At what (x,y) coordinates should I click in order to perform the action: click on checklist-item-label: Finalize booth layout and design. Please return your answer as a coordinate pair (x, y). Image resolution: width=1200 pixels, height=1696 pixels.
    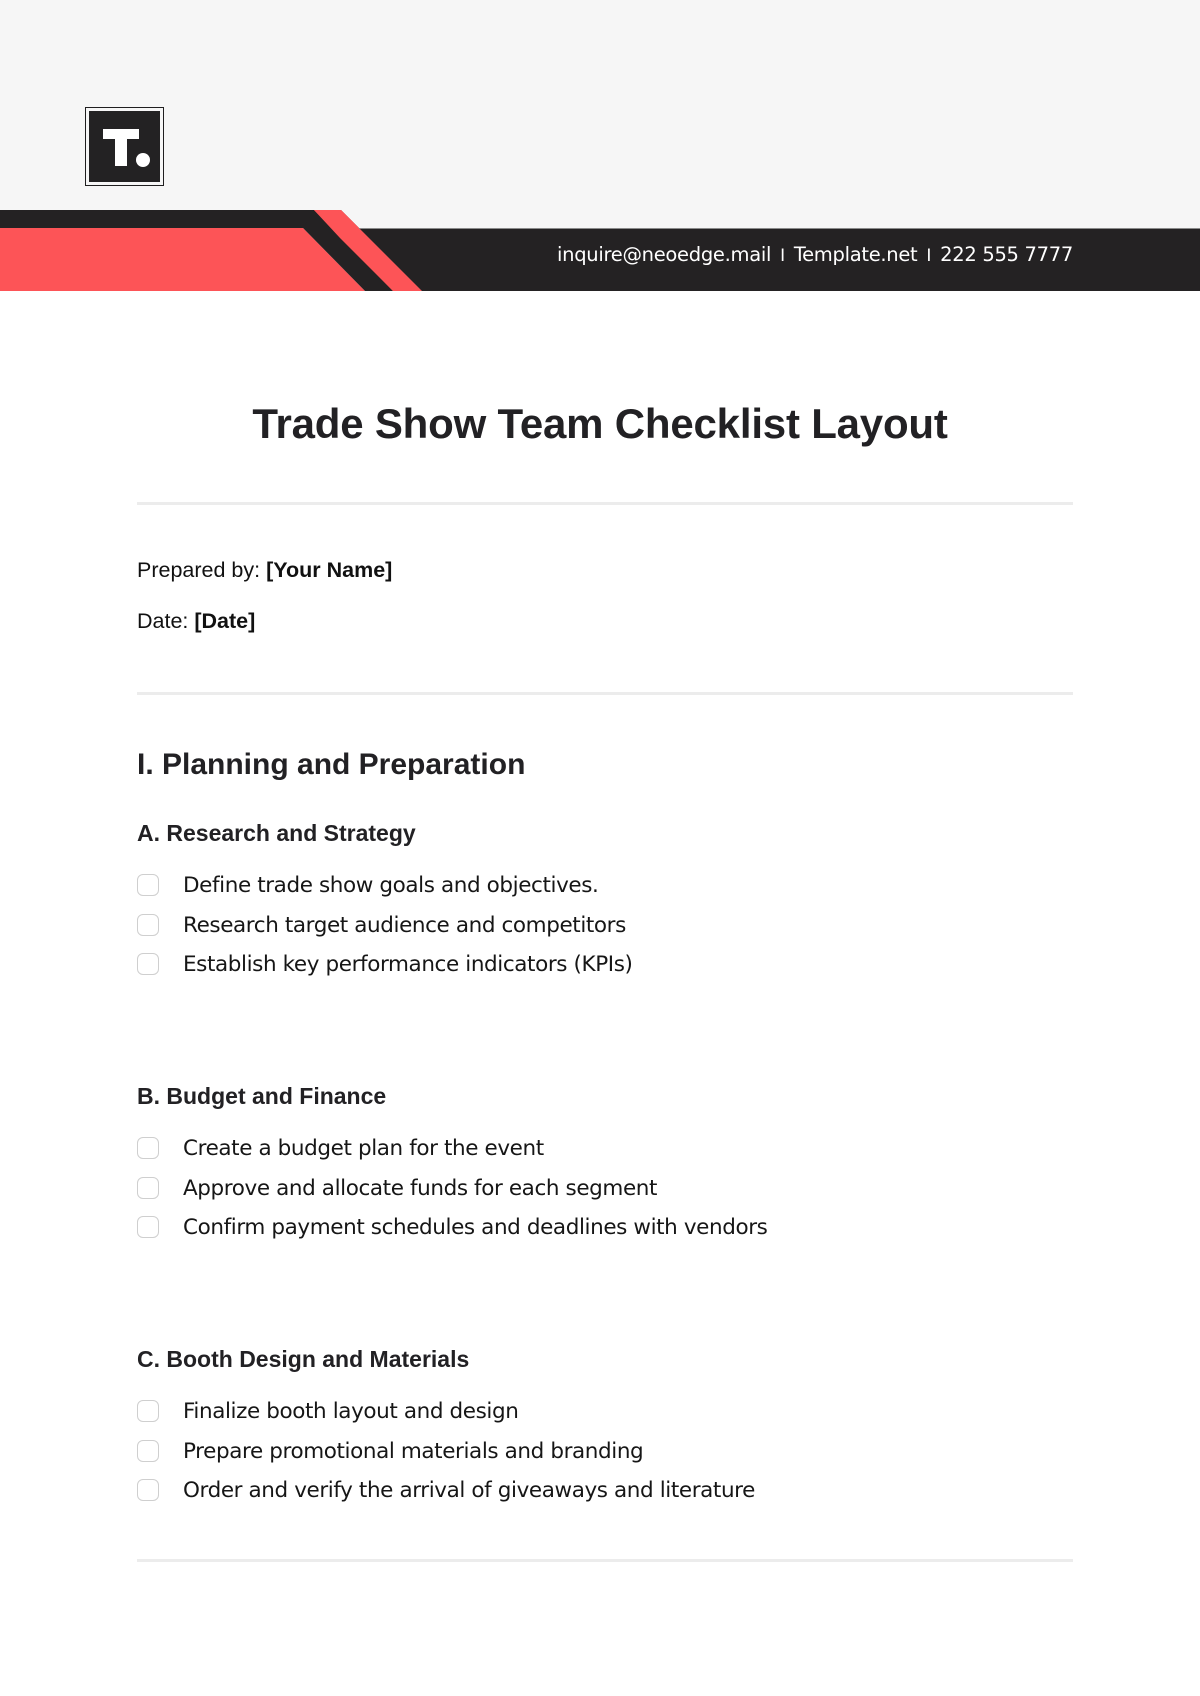
    Looking at the image, I should click on (351, 1411).